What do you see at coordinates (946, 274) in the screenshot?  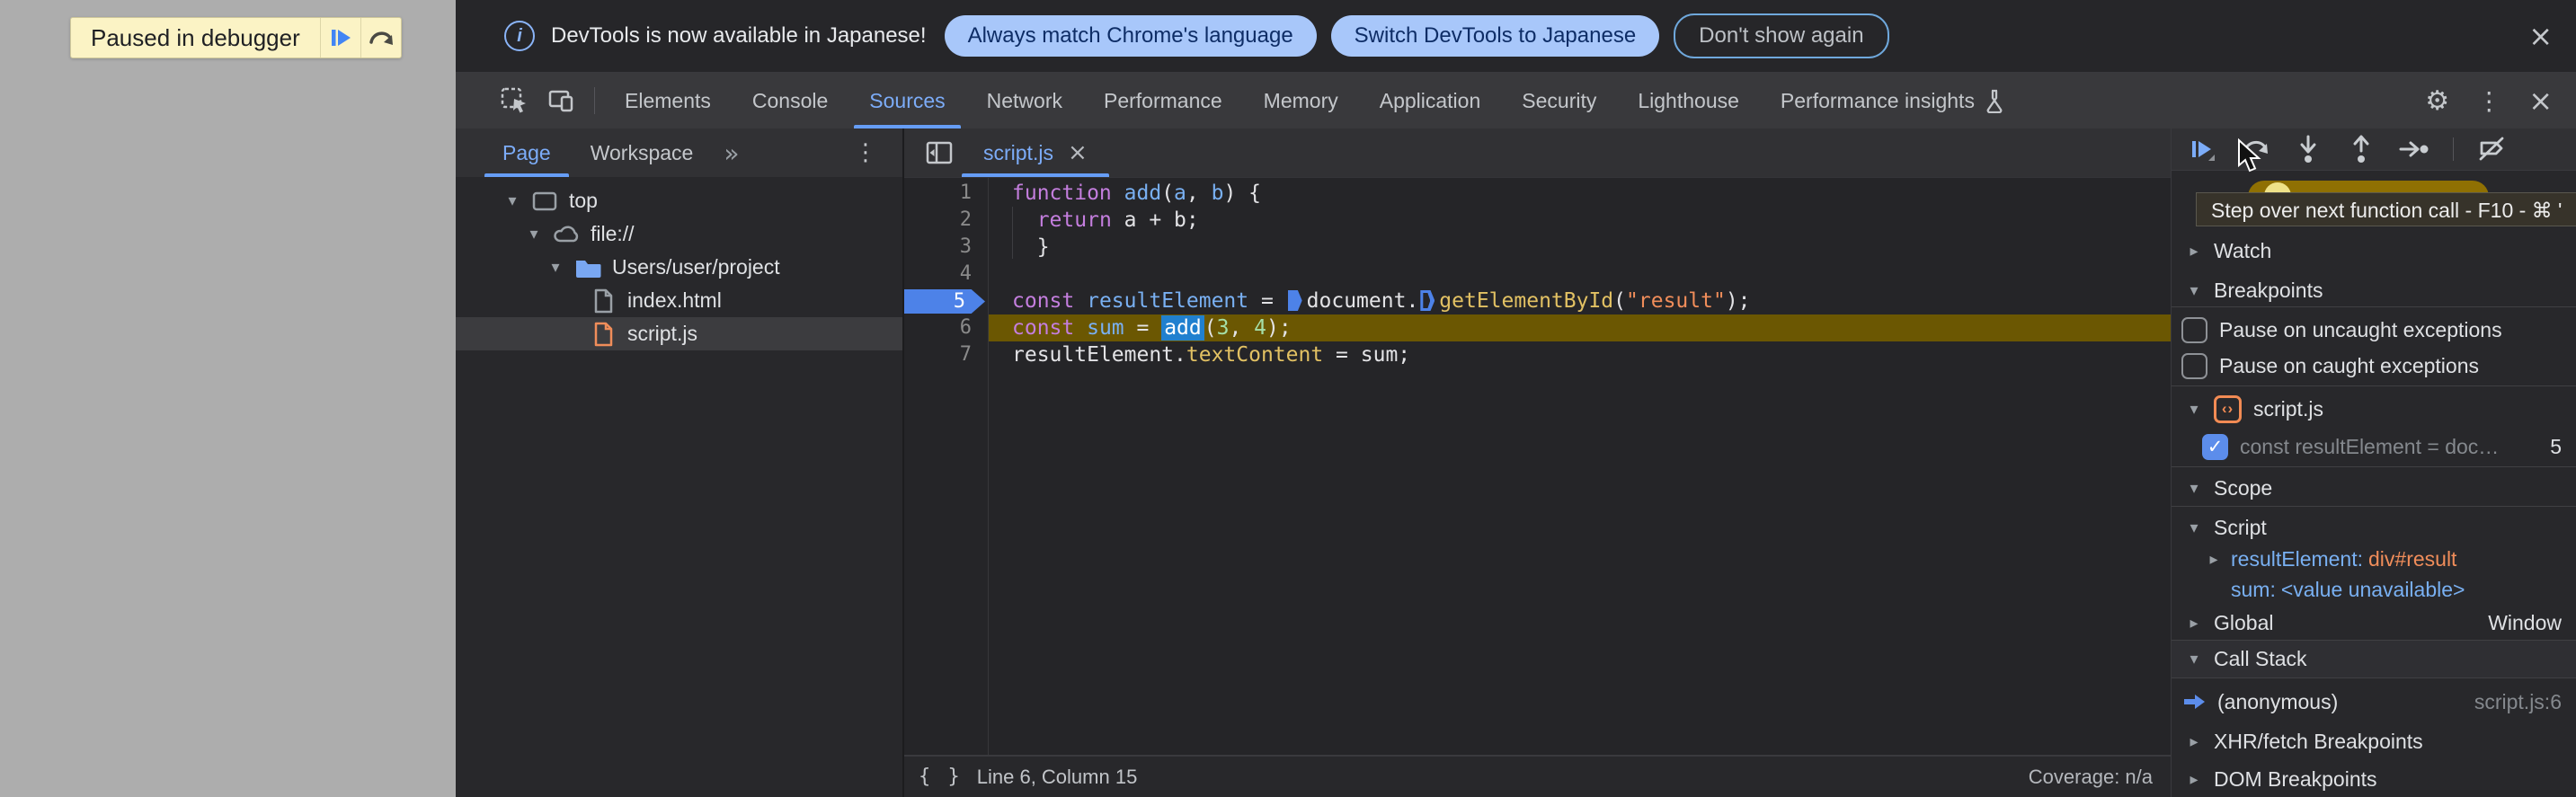 I see `gutter-line-4: 4` at bounding box center [946, 274].